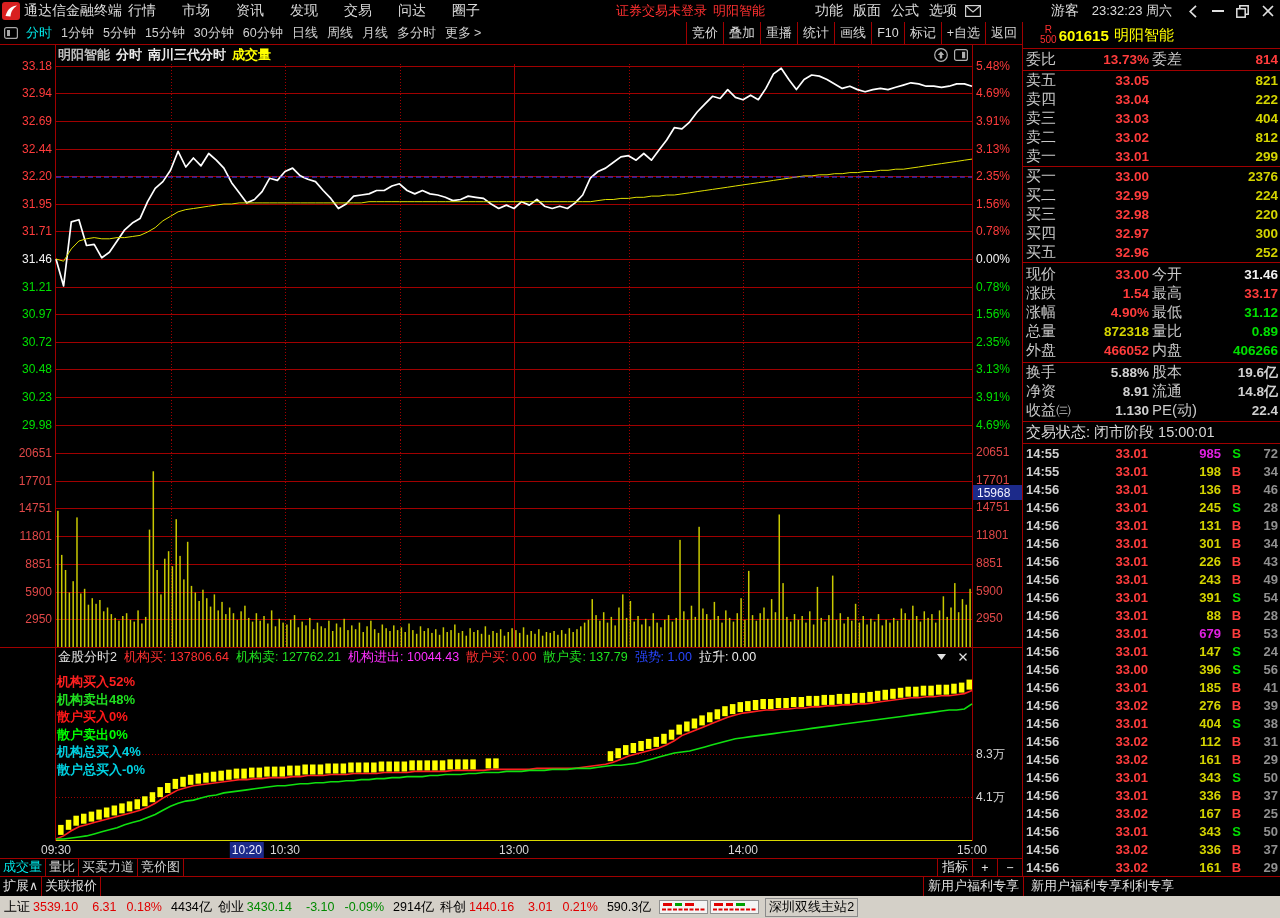  I want to click on order-volume: 2376, so click(1262, 176).